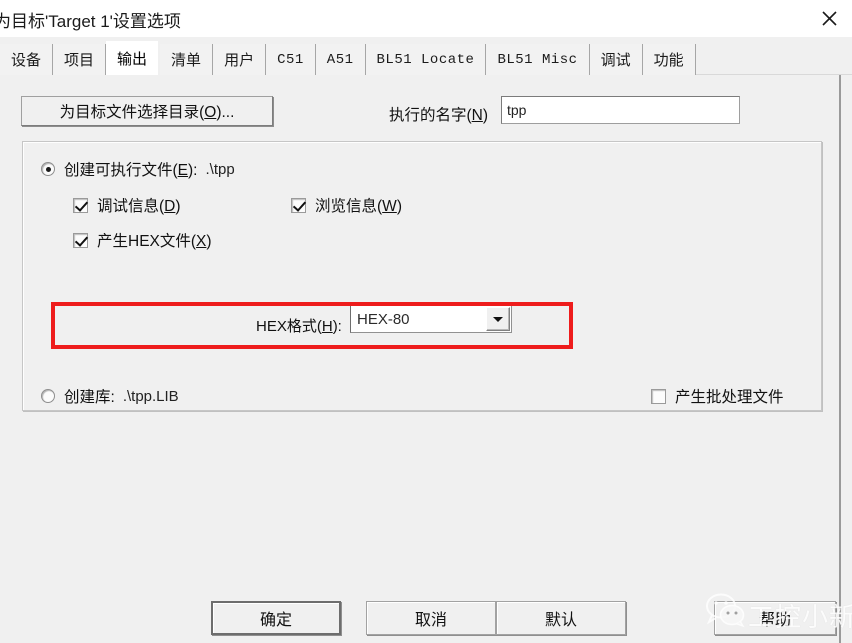 This screenshot has width=852, height=643. I want to click on help-button-label: 帮助, so click(774, 620).